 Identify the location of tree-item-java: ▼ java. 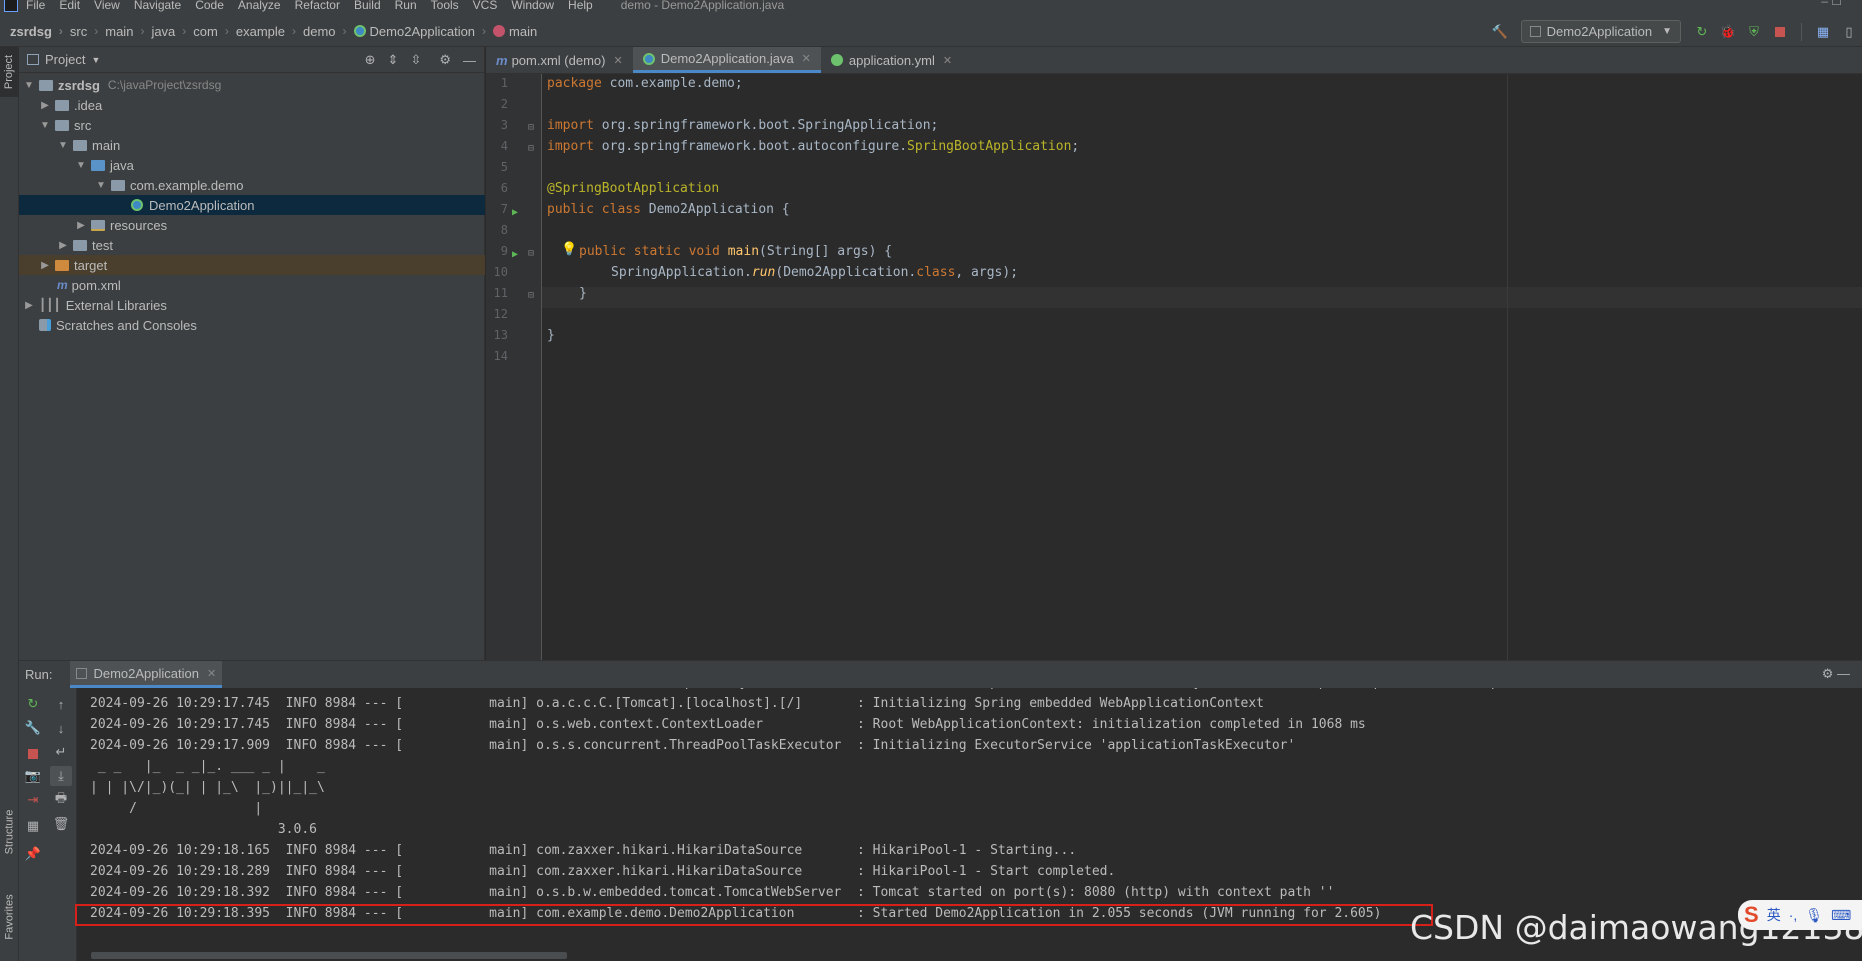
(252, 165).